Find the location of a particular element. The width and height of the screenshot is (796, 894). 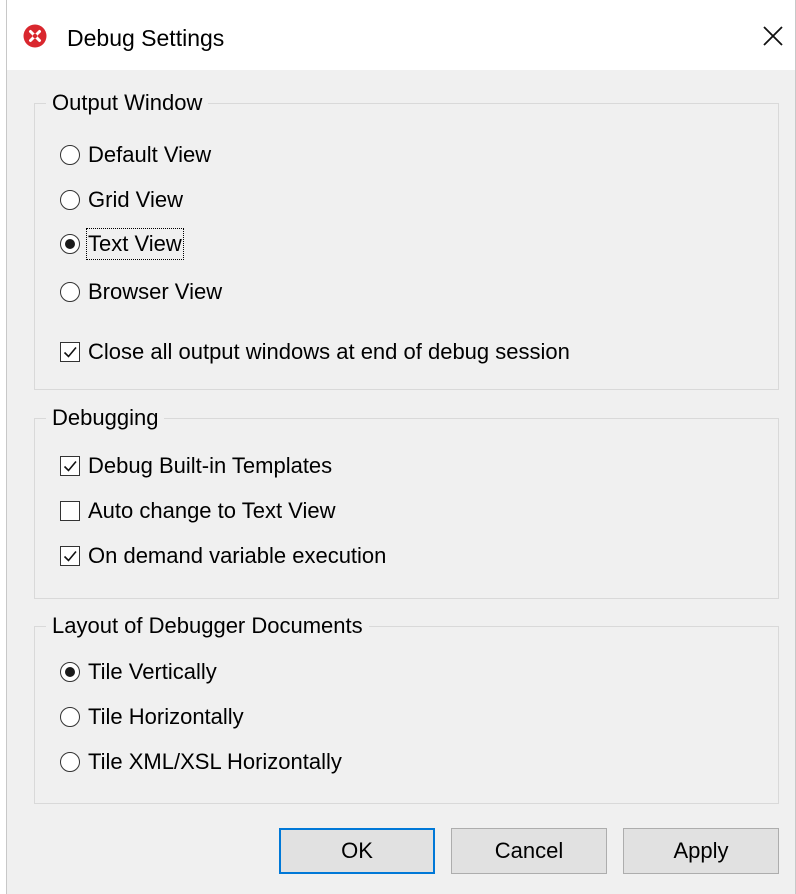

browser-view-radio-option: Browser View is located at coordinates (141, 292).